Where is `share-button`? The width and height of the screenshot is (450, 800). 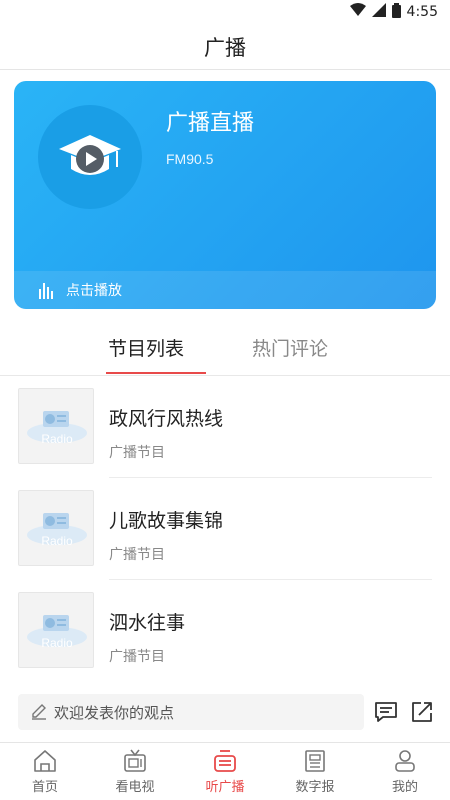
share-button is located at coordinates (422, 714).